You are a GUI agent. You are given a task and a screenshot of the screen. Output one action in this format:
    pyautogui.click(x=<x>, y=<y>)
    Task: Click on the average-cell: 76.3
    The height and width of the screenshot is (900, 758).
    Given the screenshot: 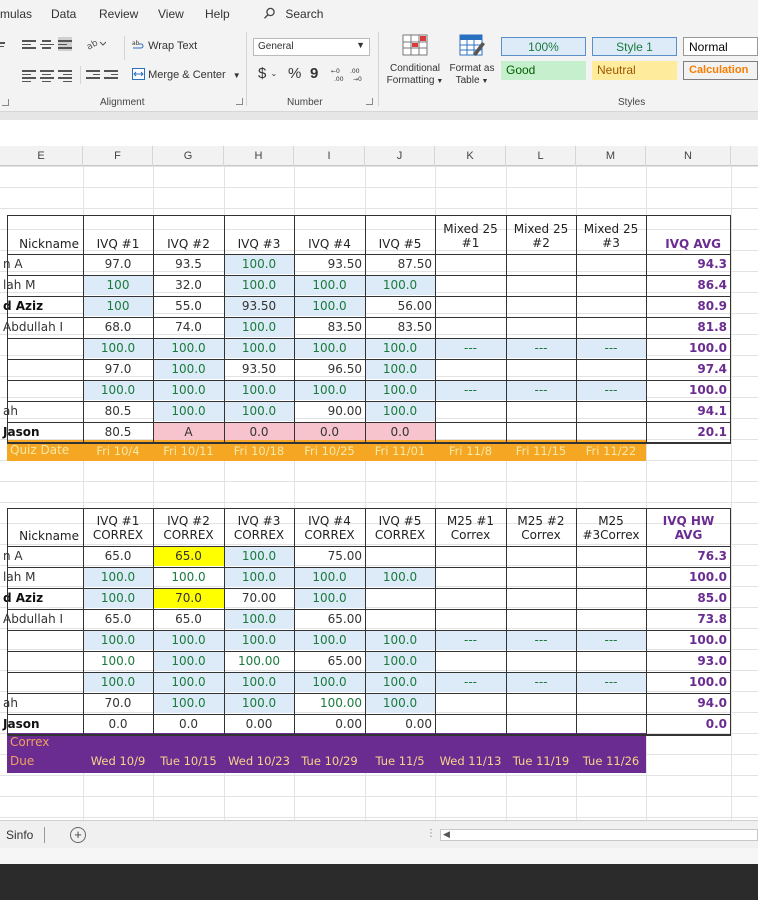 What is the action you would take?
    pyautogui.click(x=688, y=556)
    